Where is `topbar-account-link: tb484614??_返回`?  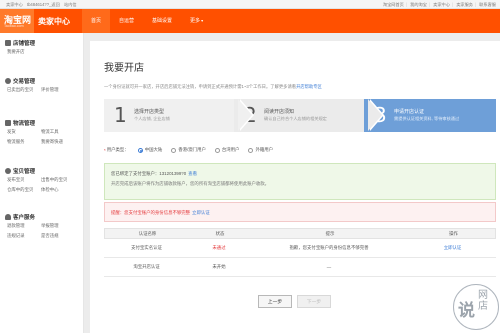 topbar-account-link: tb484614??_返回 is located at coordinates (43, 4).